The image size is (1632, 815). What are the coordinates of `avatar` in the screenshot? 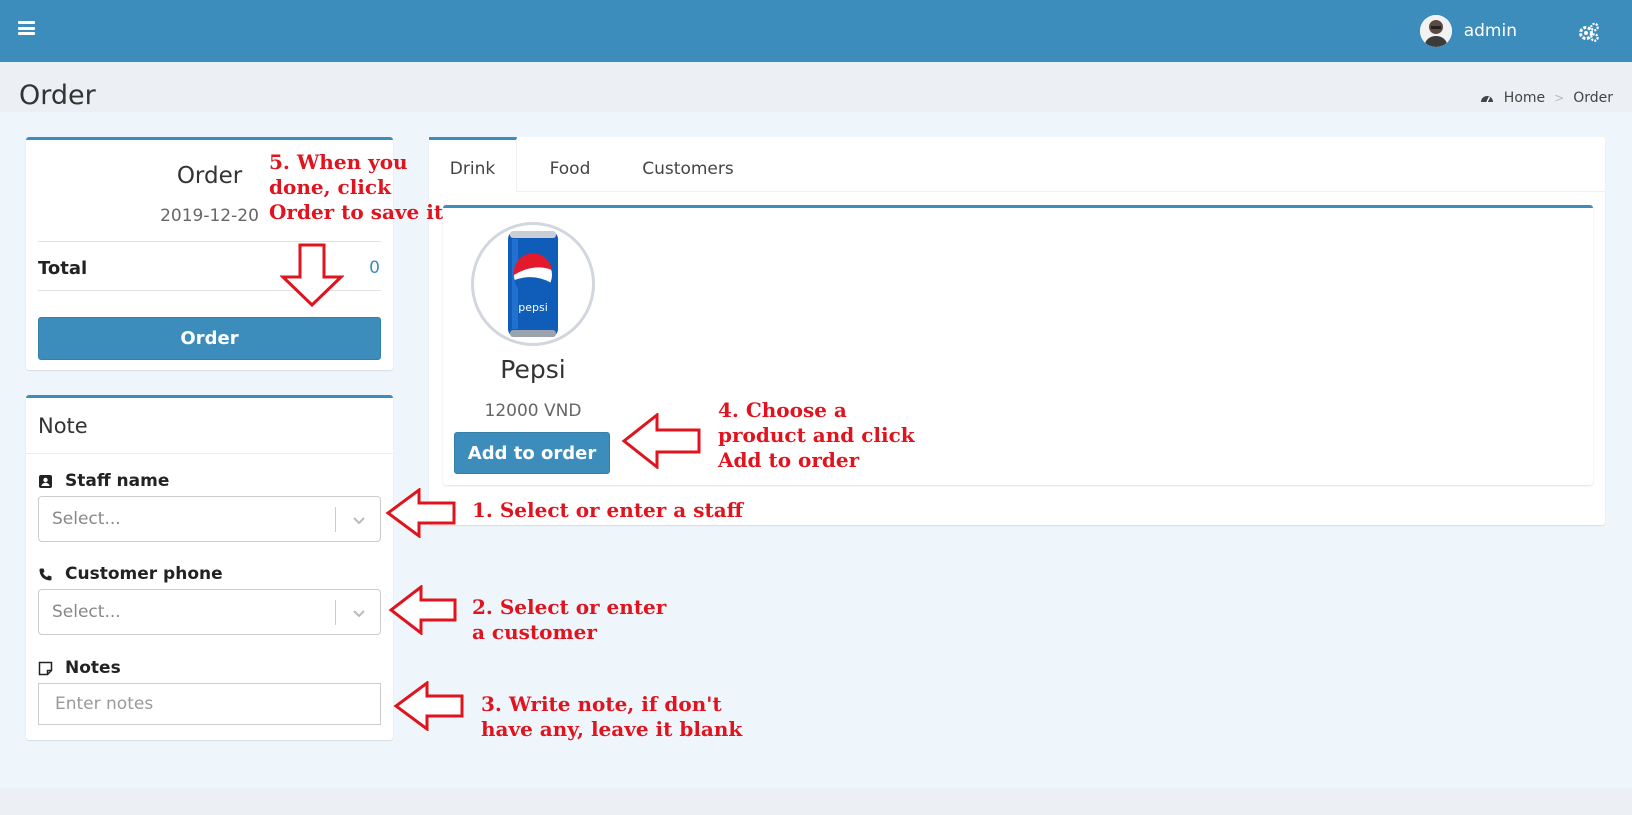 It's located at (1435, 31).